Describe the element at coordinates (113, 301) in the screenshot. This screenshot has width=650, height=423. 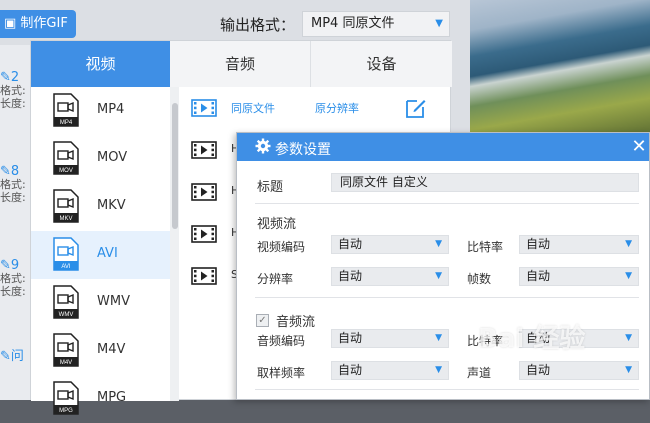
I see `format-name: WMV` at that location.